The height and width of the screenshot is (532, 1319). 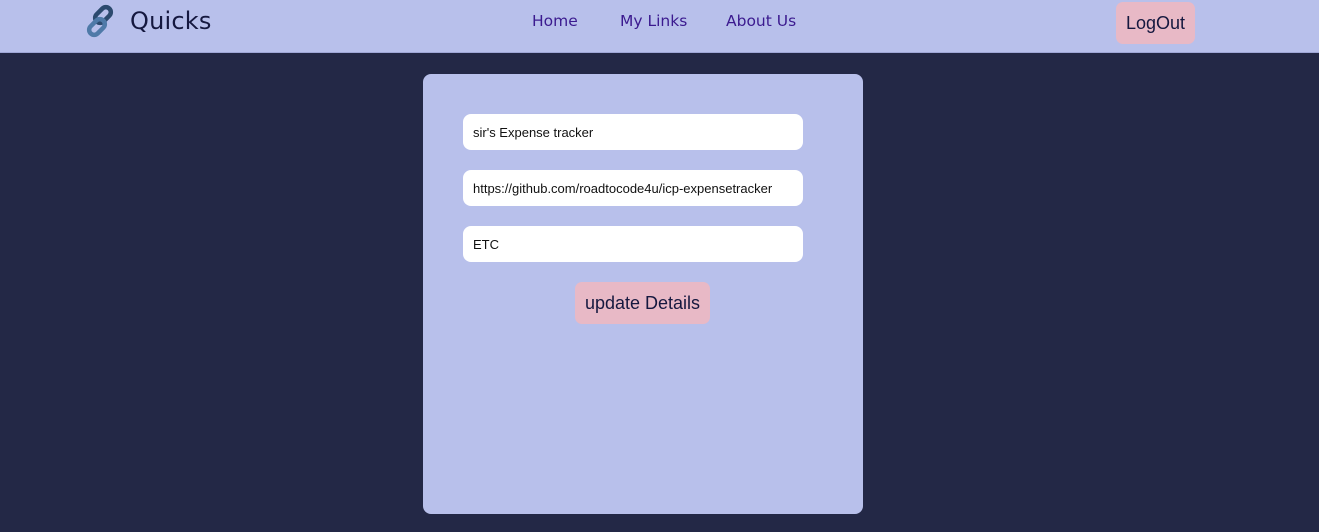 What do you see at coordinates (771, 21) in the screenshot?
I see `nav-link-about-us: About Us` at bounding box center [771, 21].